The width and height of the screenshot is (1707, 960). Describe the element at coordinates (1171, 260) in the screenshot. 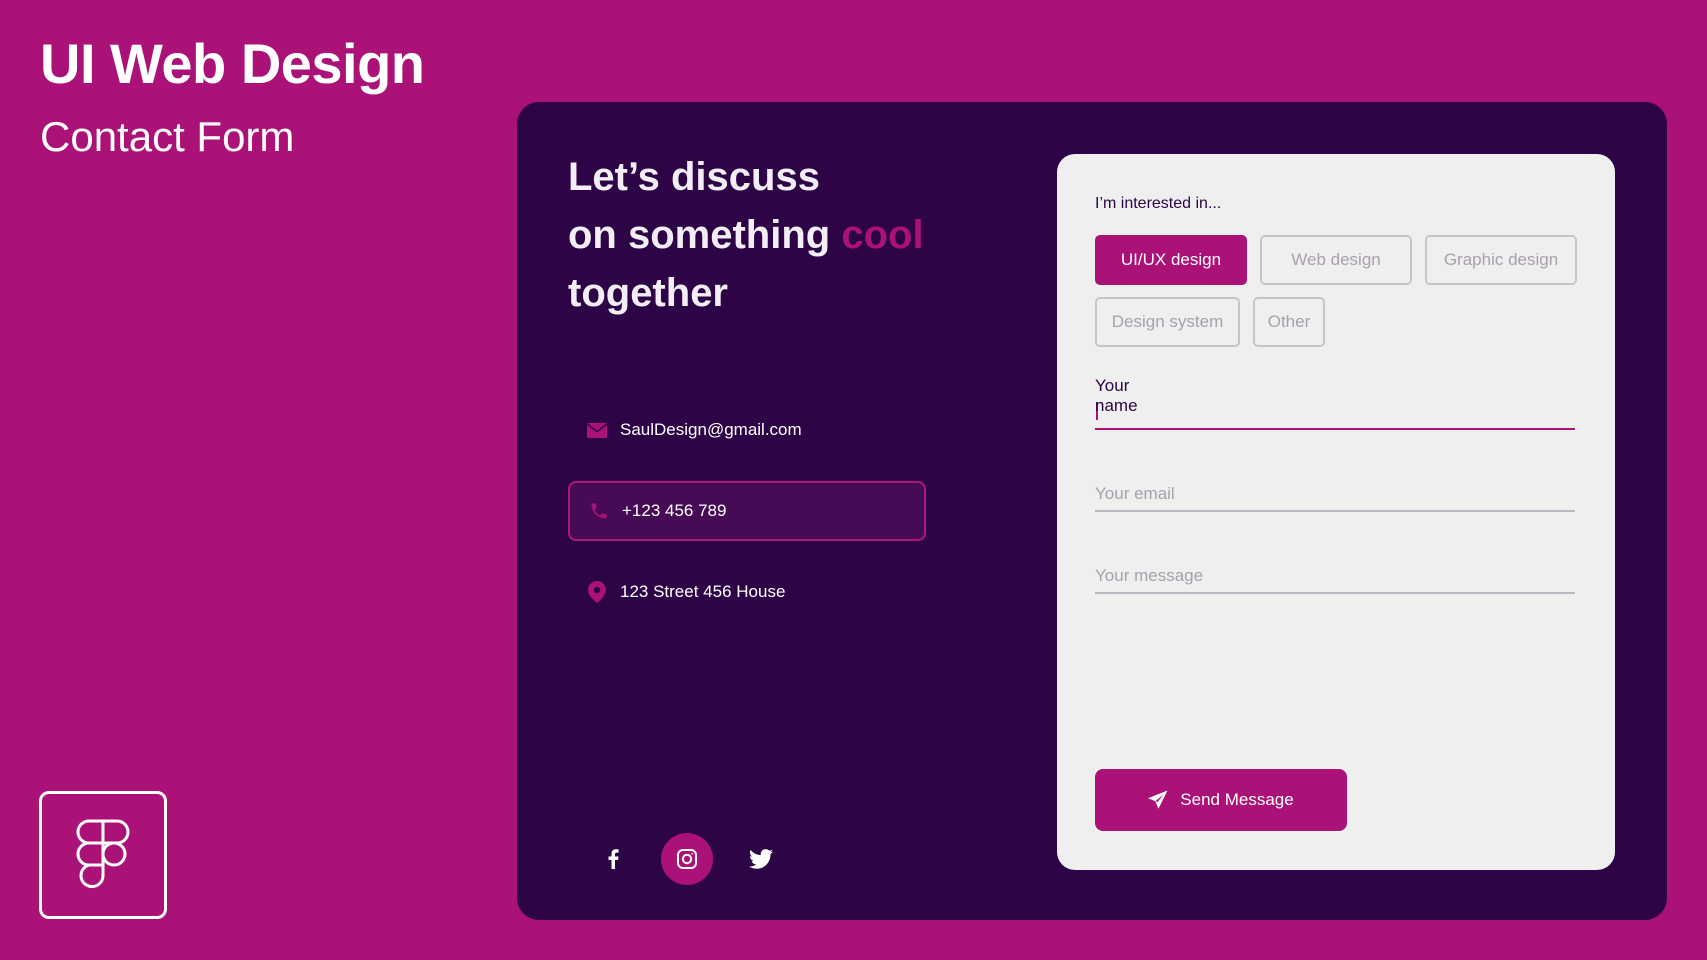

I see `chip-ui-ux-design: UI/UX design` at that location.